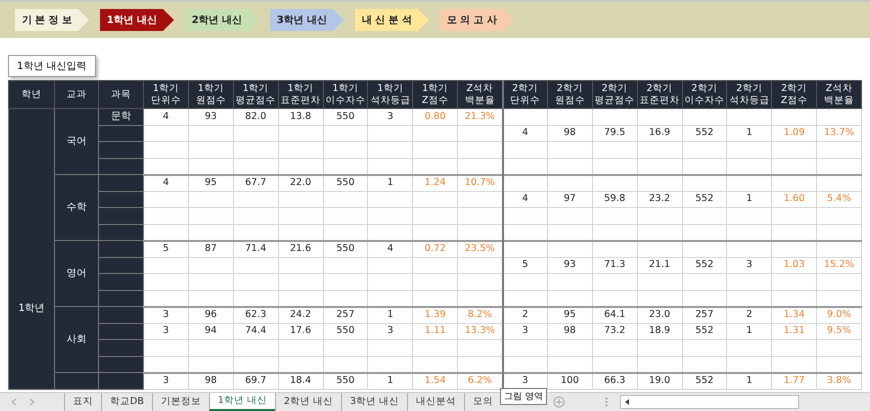 Image resolution: width=870 pixels, height=411 pixels. Describe the element at coordinates (659, 380) in the screenshot. I see `table-cell: 19.0` at that location.